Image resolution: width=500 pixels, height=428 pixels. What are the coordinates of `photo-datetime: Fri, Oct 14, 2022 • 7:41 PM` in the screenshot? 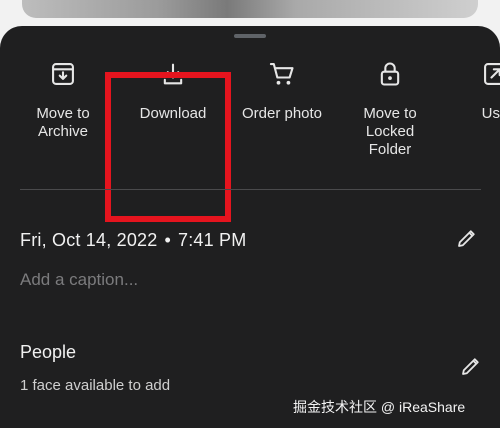 It's located at (133, 240).